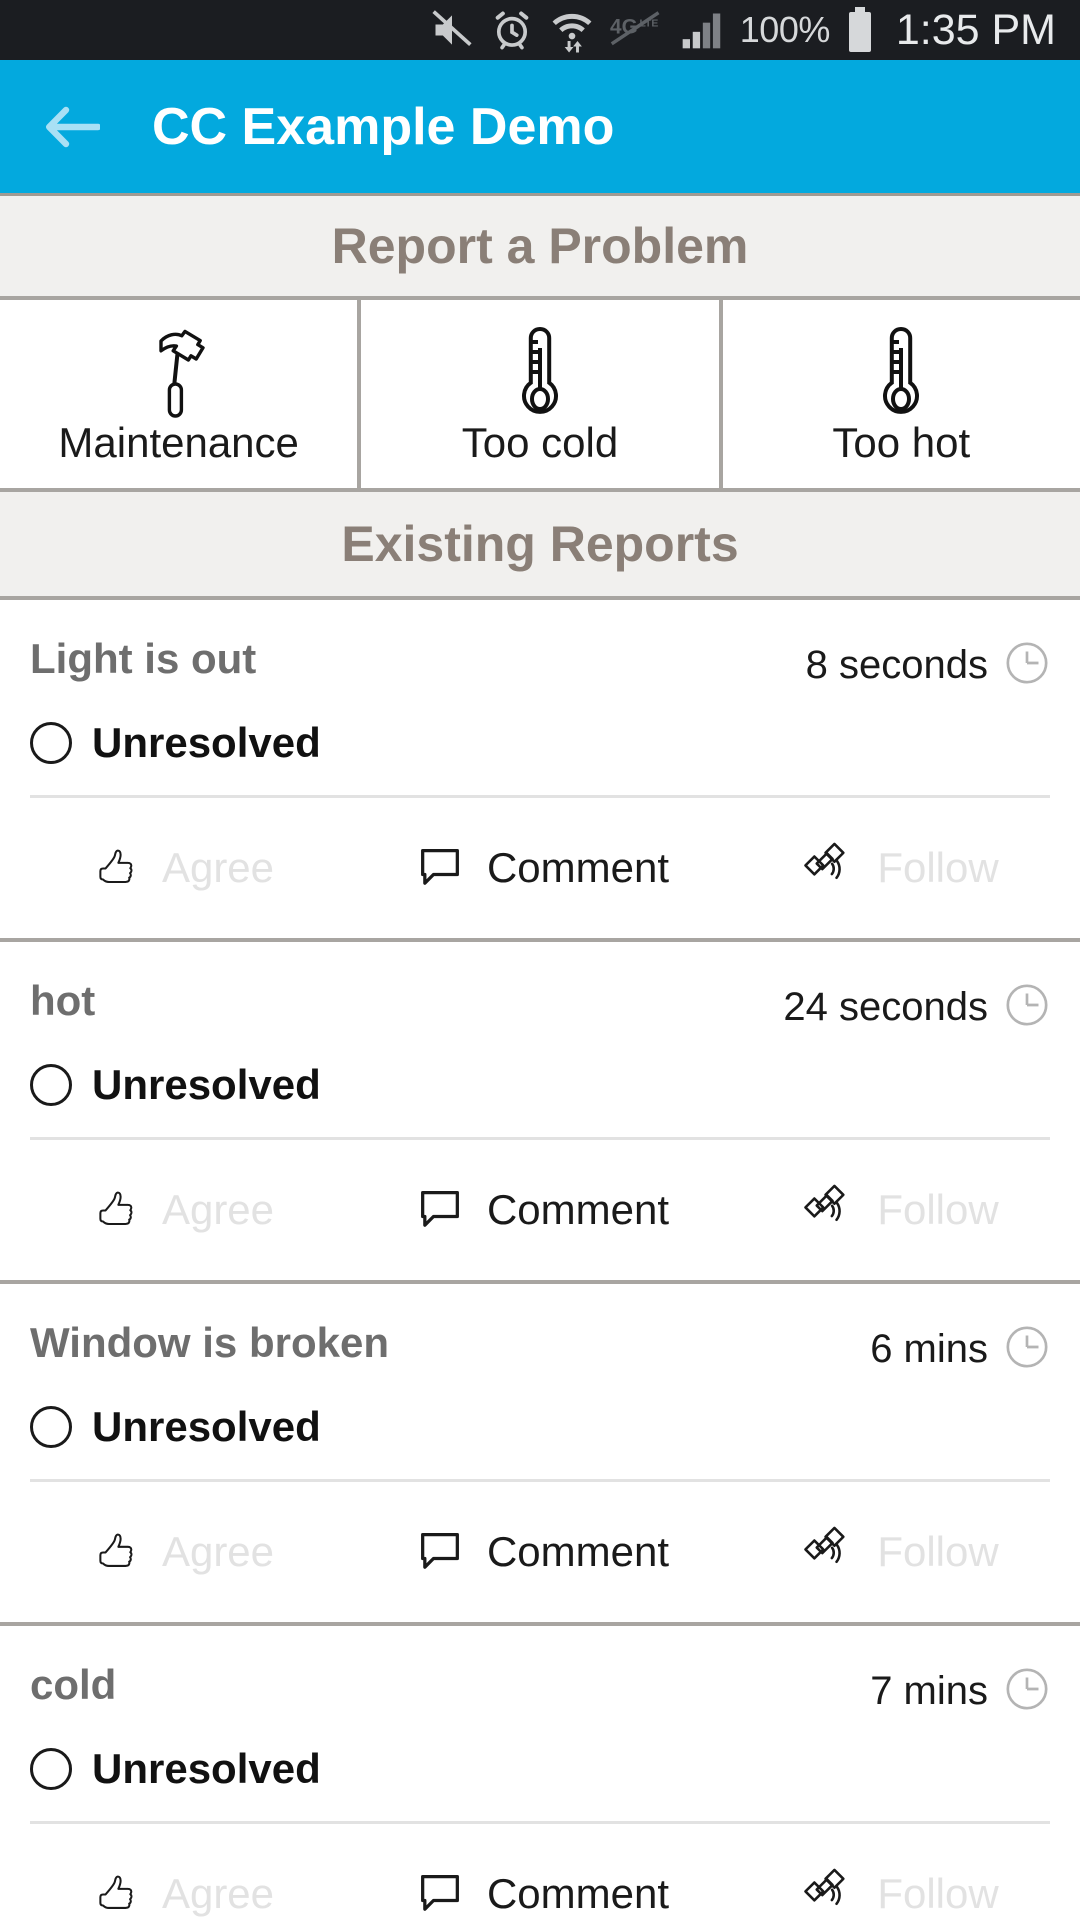  I want to click on wifi-icon, so click(572, 30).